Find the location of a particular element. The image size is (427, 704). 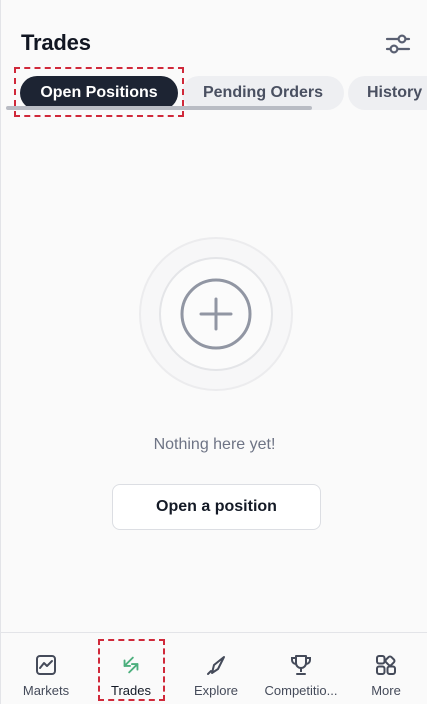

filter-button is located at coordinates (398, 44).